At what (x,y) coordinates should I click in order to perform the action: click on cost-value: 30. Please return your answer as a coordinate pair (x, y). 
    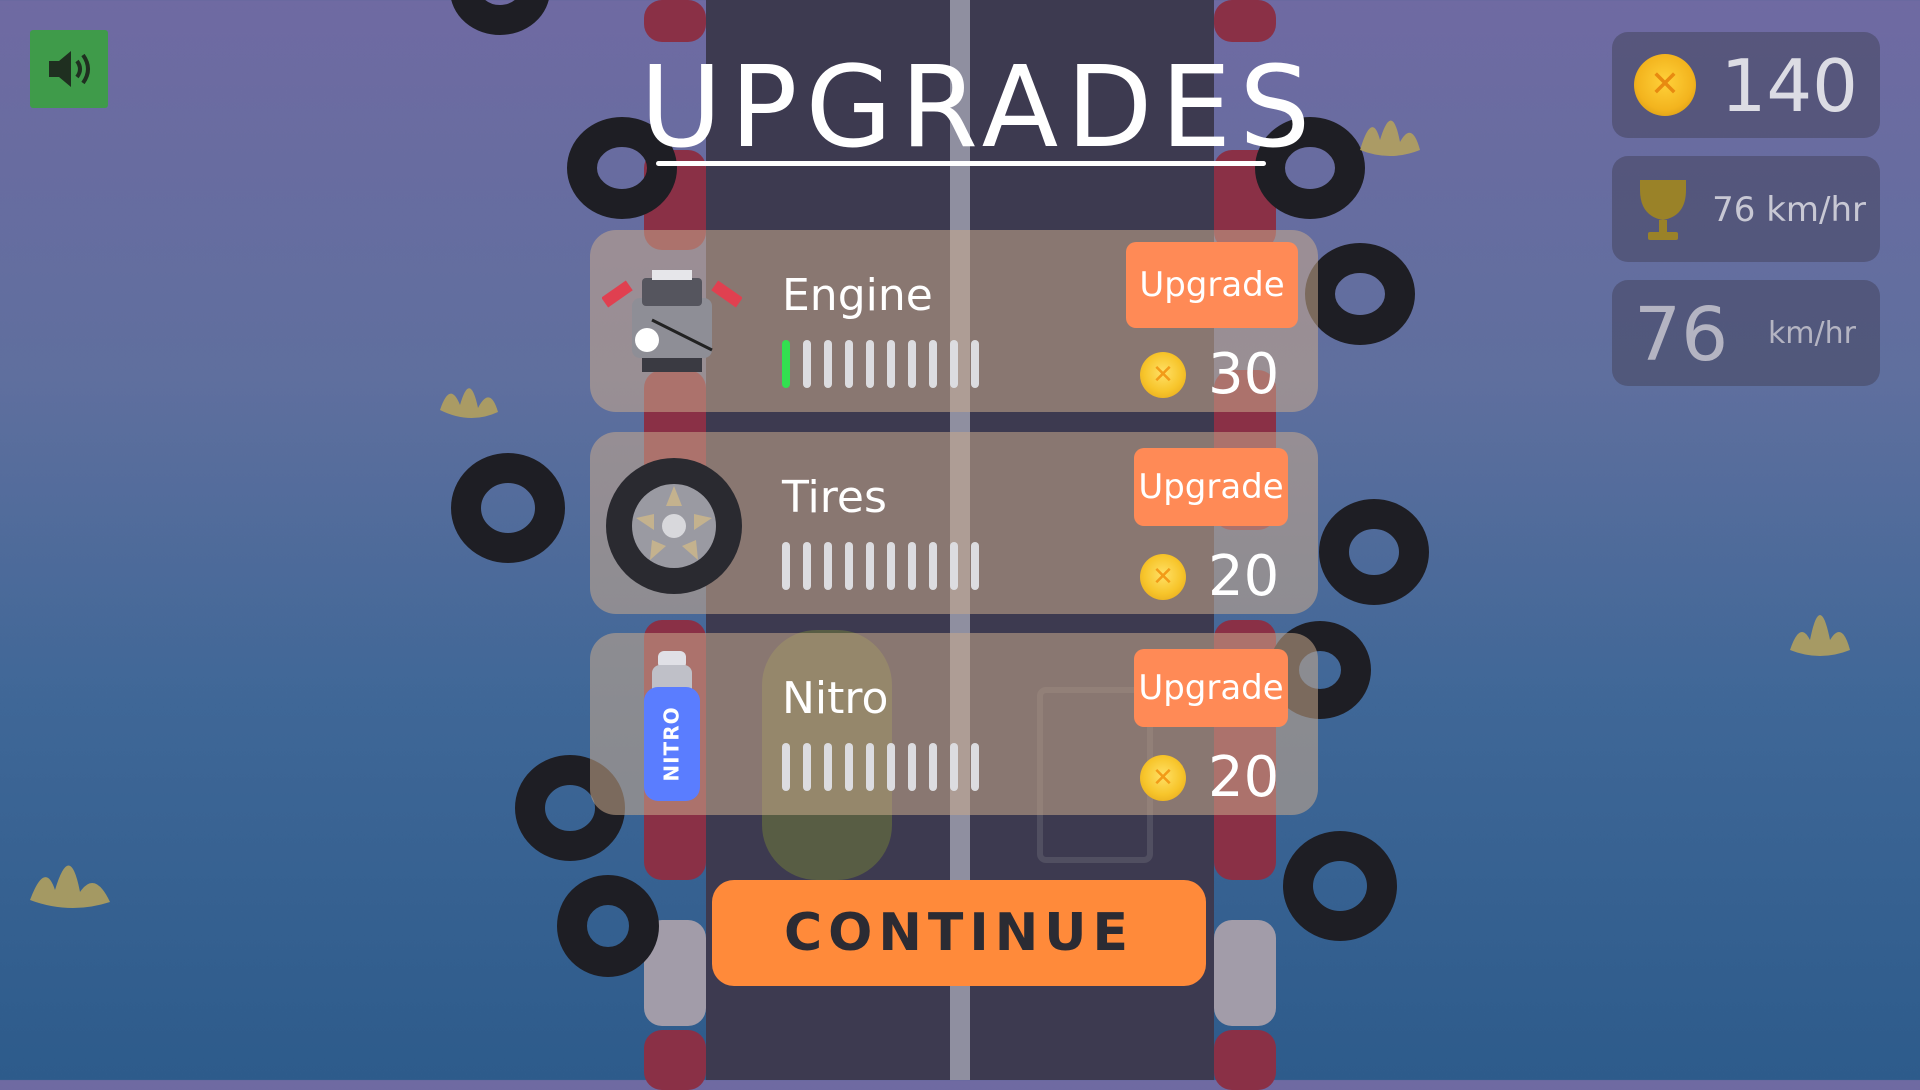
    Looking at the image, I should click on (1244, 374).